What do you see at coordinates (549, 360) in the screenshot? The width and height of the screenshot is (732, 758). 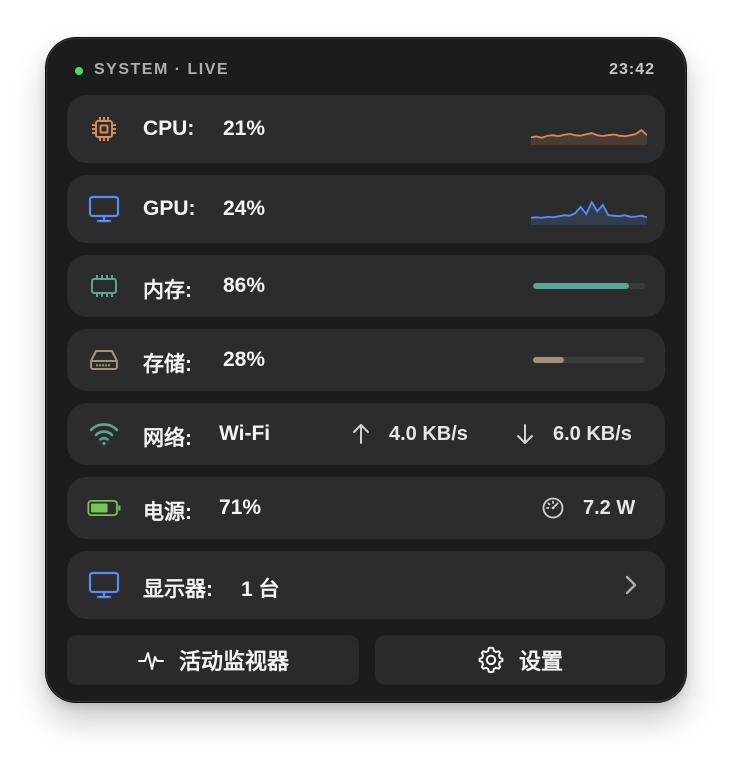 I see `storage-usage-fill` at bounding box center [549, 360].